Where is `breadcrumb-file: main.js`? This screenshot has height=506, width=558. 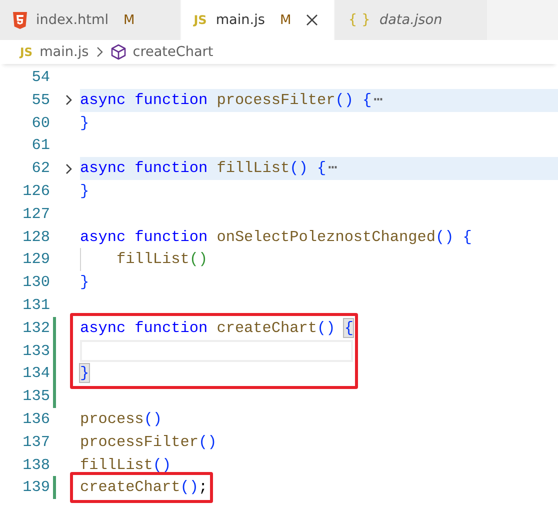 breadcrumb-file: main.js is located at coordinates (64, 52).